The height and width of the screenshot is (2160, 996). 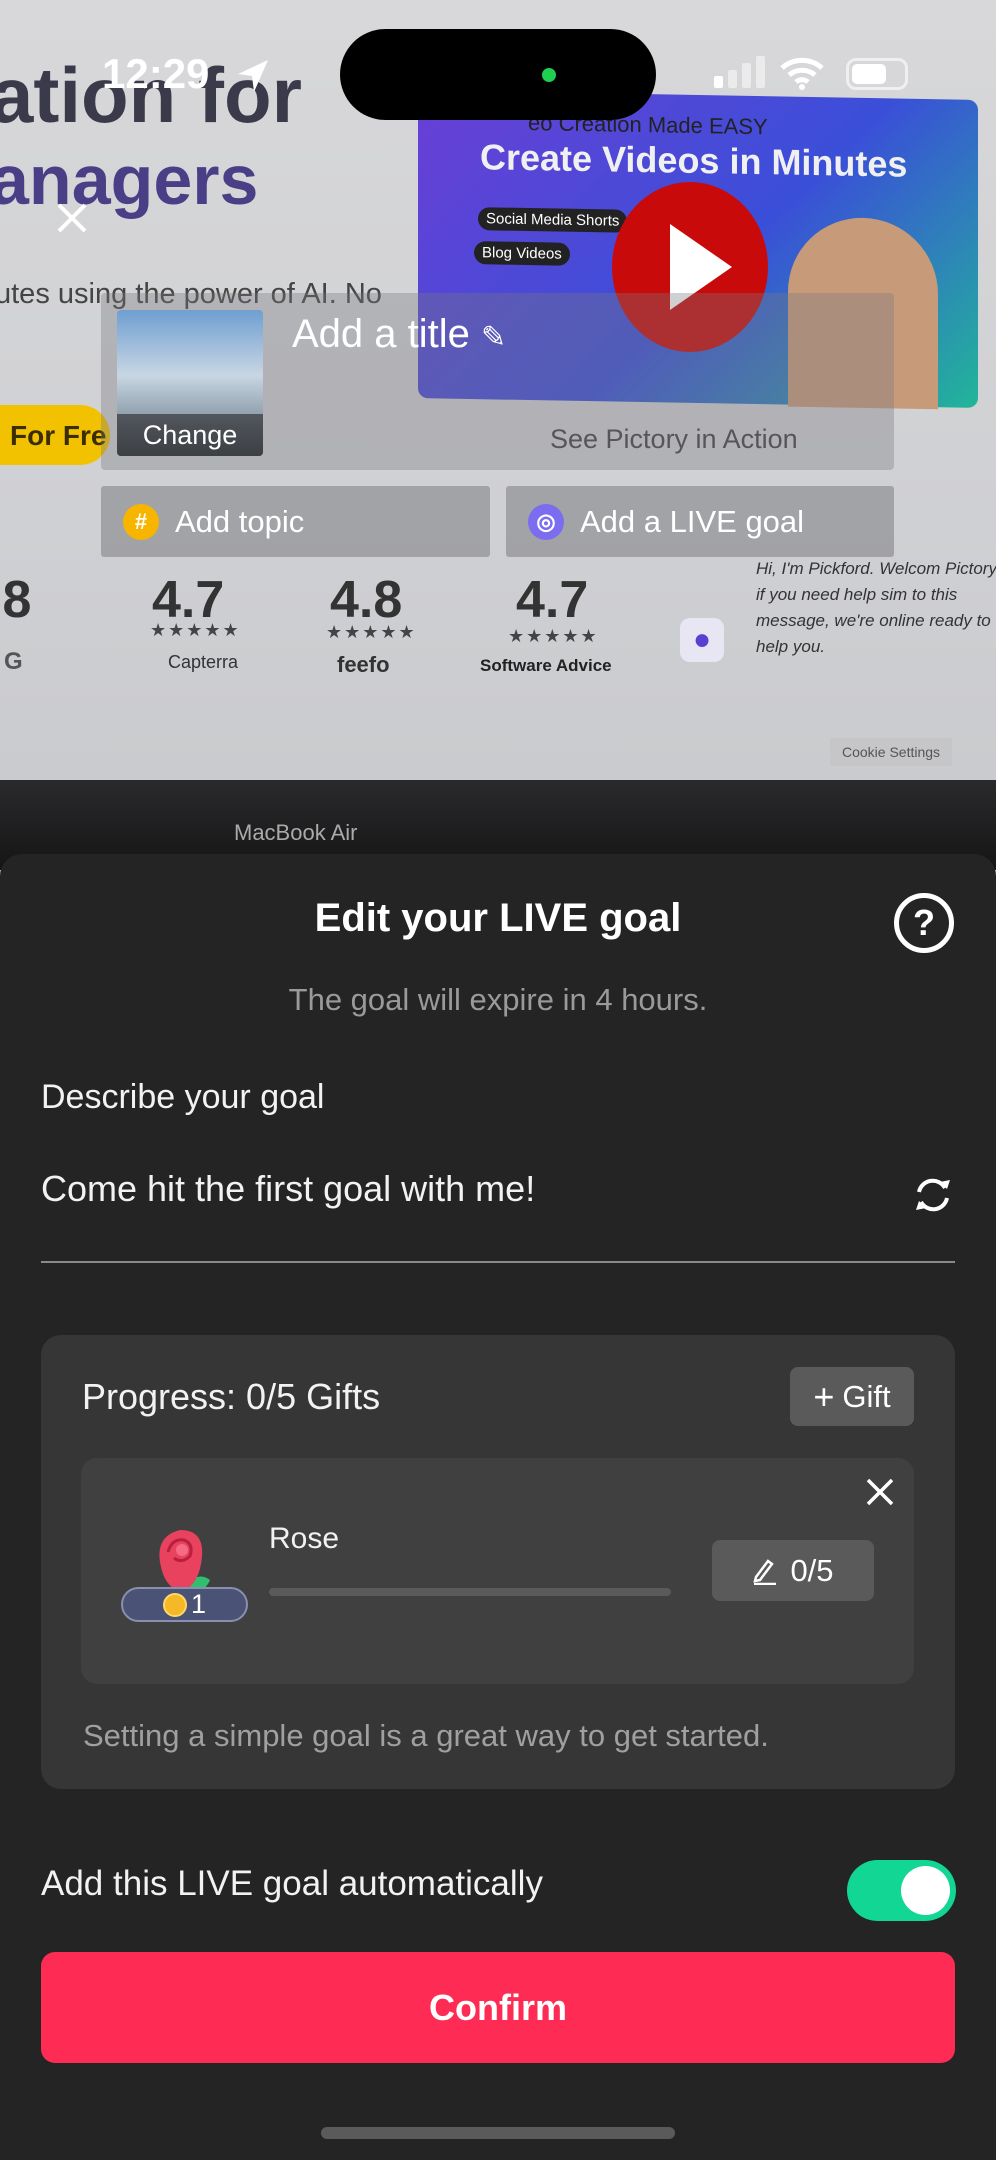 I want to click on add-goal-label: Add a LIVE goal, so click(x=692, y=521).